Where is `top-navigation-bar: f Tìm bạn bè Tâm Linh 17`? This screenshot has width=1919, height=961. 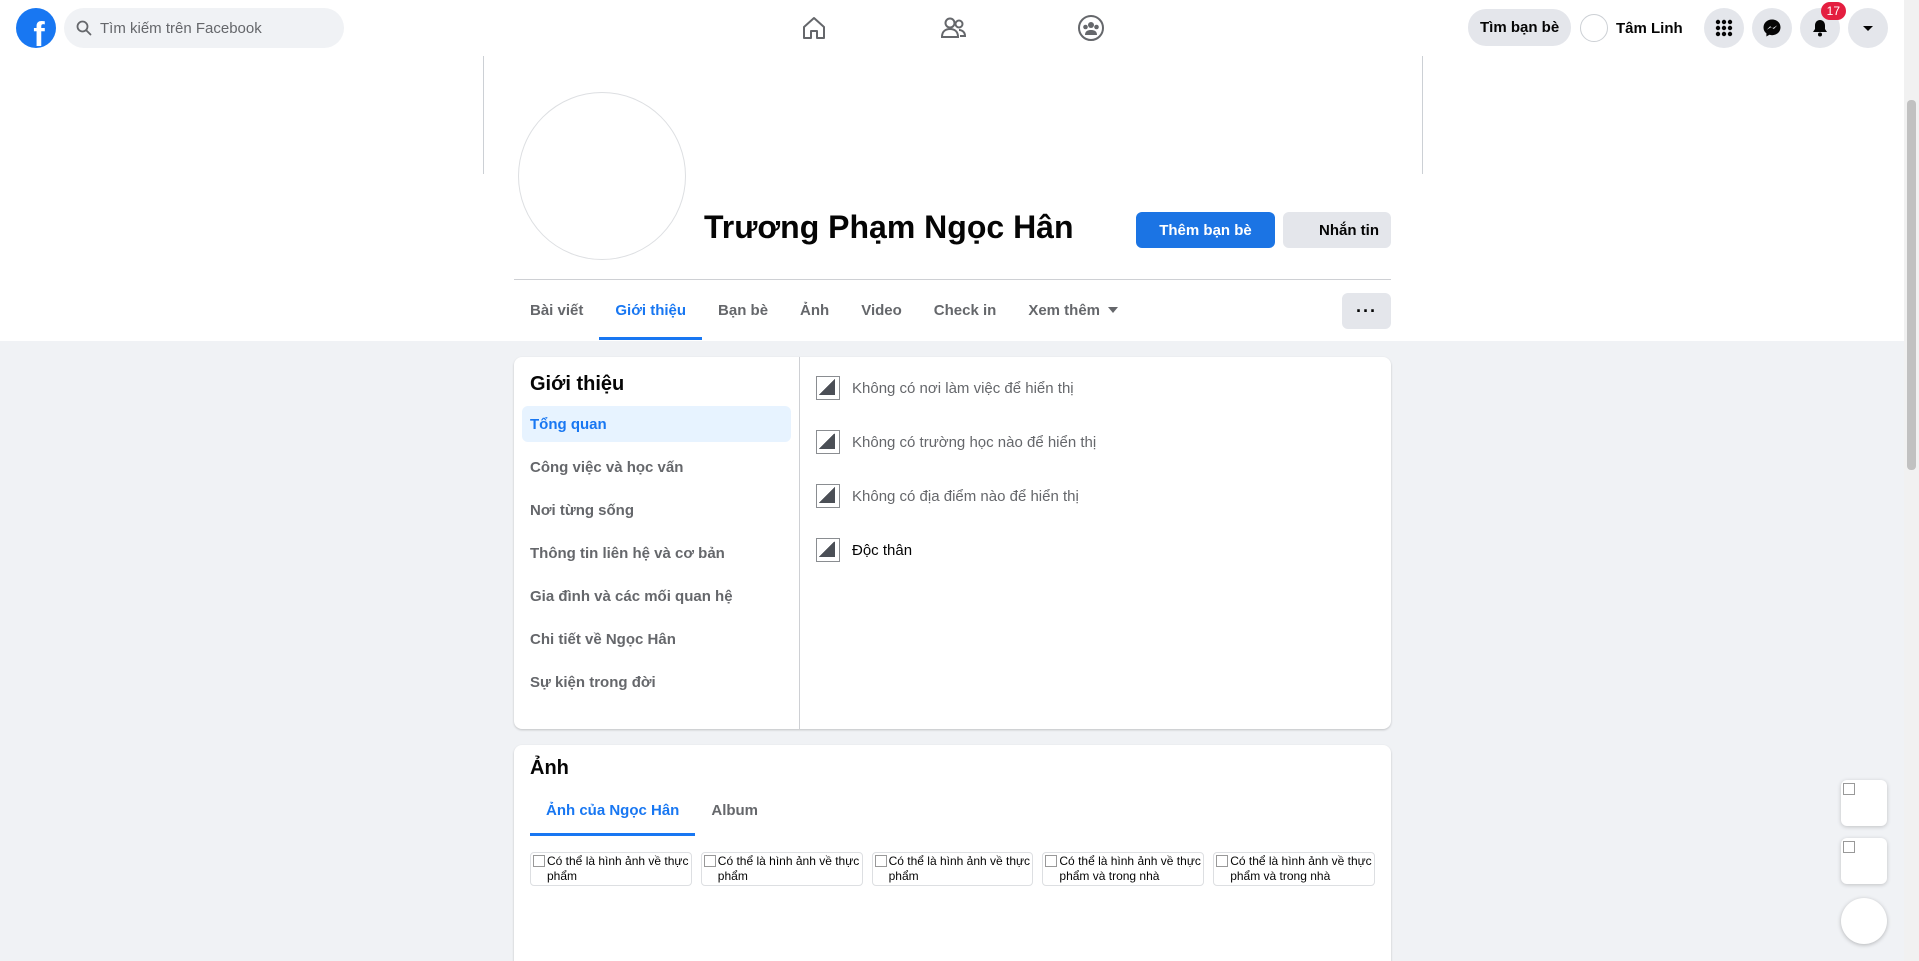 top-navigation-bar: f Tìm bạn bè Tâm Linh 17 is located at coordinates (952, 28).